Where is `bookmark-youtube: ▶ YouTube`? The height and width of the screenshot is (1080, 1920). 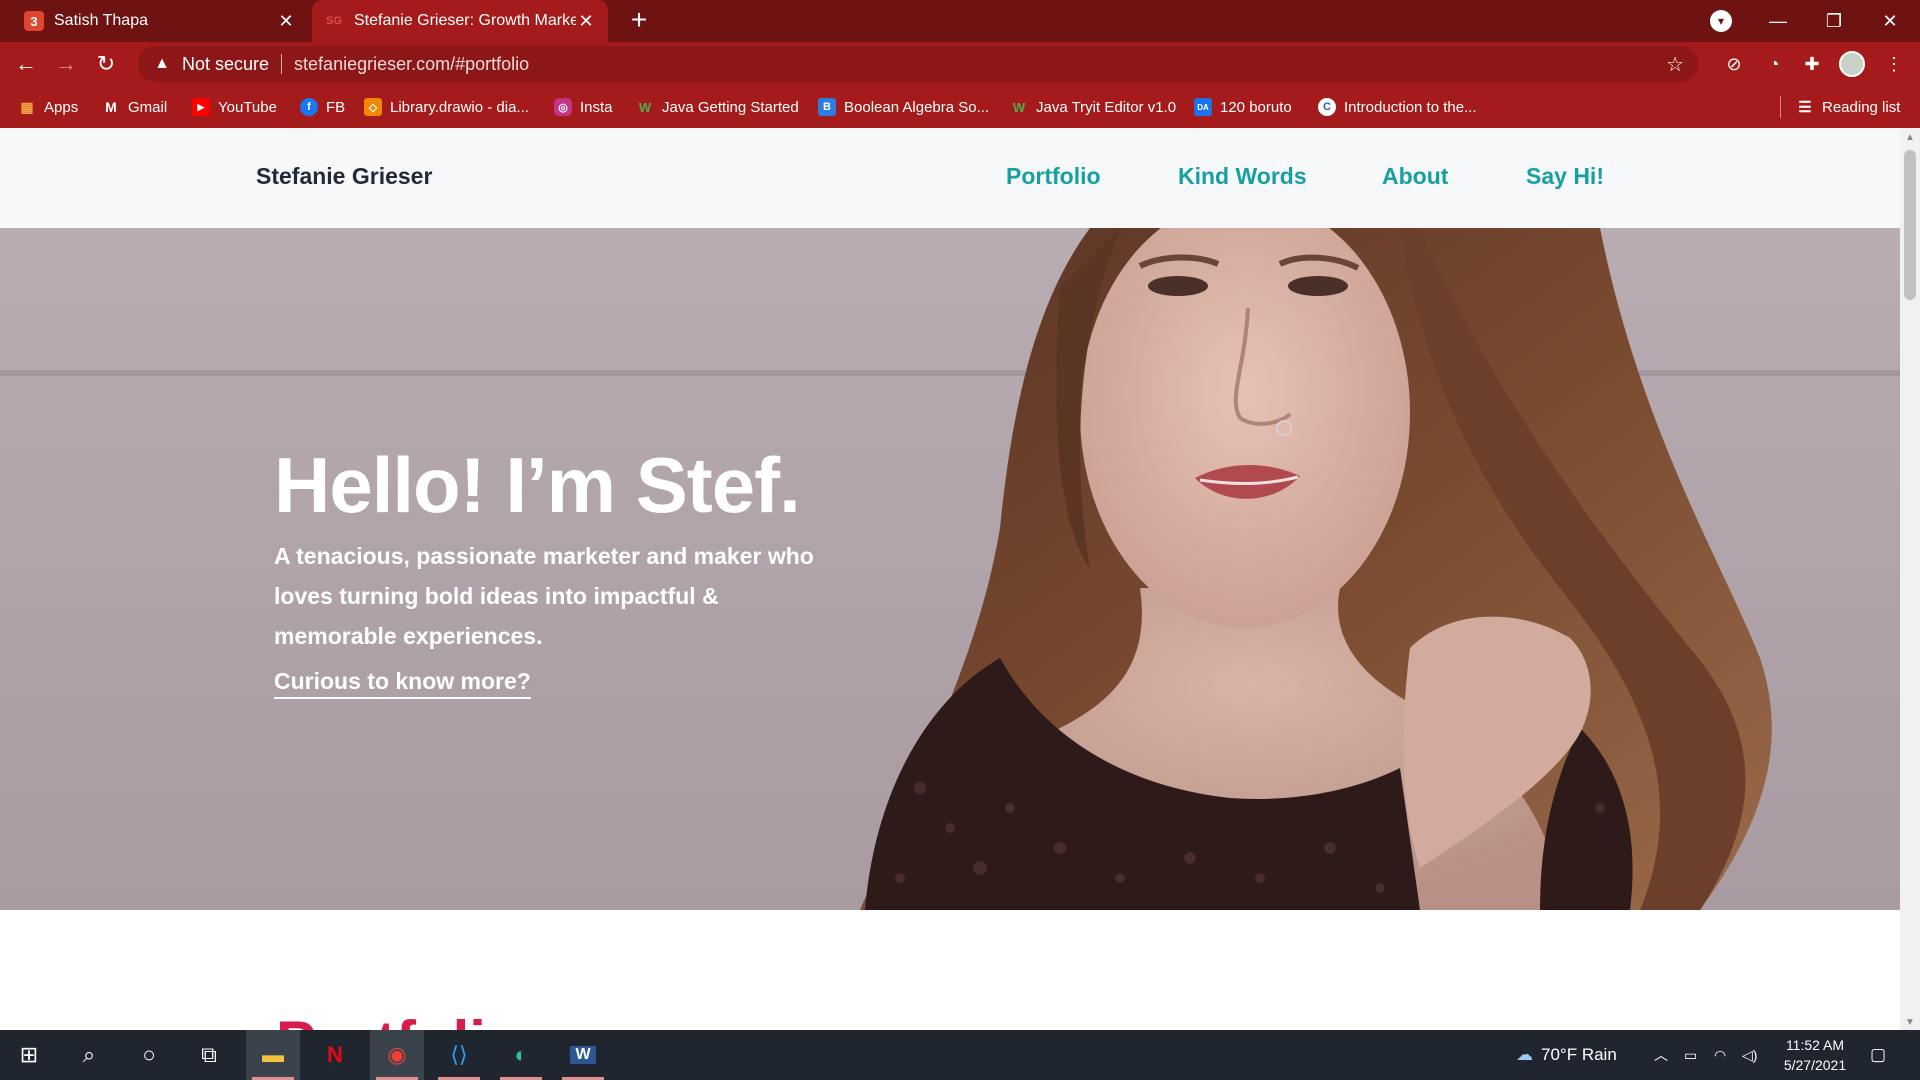 bookmark-youtube: ▶ YouTube is located at coordinates (234, 107).